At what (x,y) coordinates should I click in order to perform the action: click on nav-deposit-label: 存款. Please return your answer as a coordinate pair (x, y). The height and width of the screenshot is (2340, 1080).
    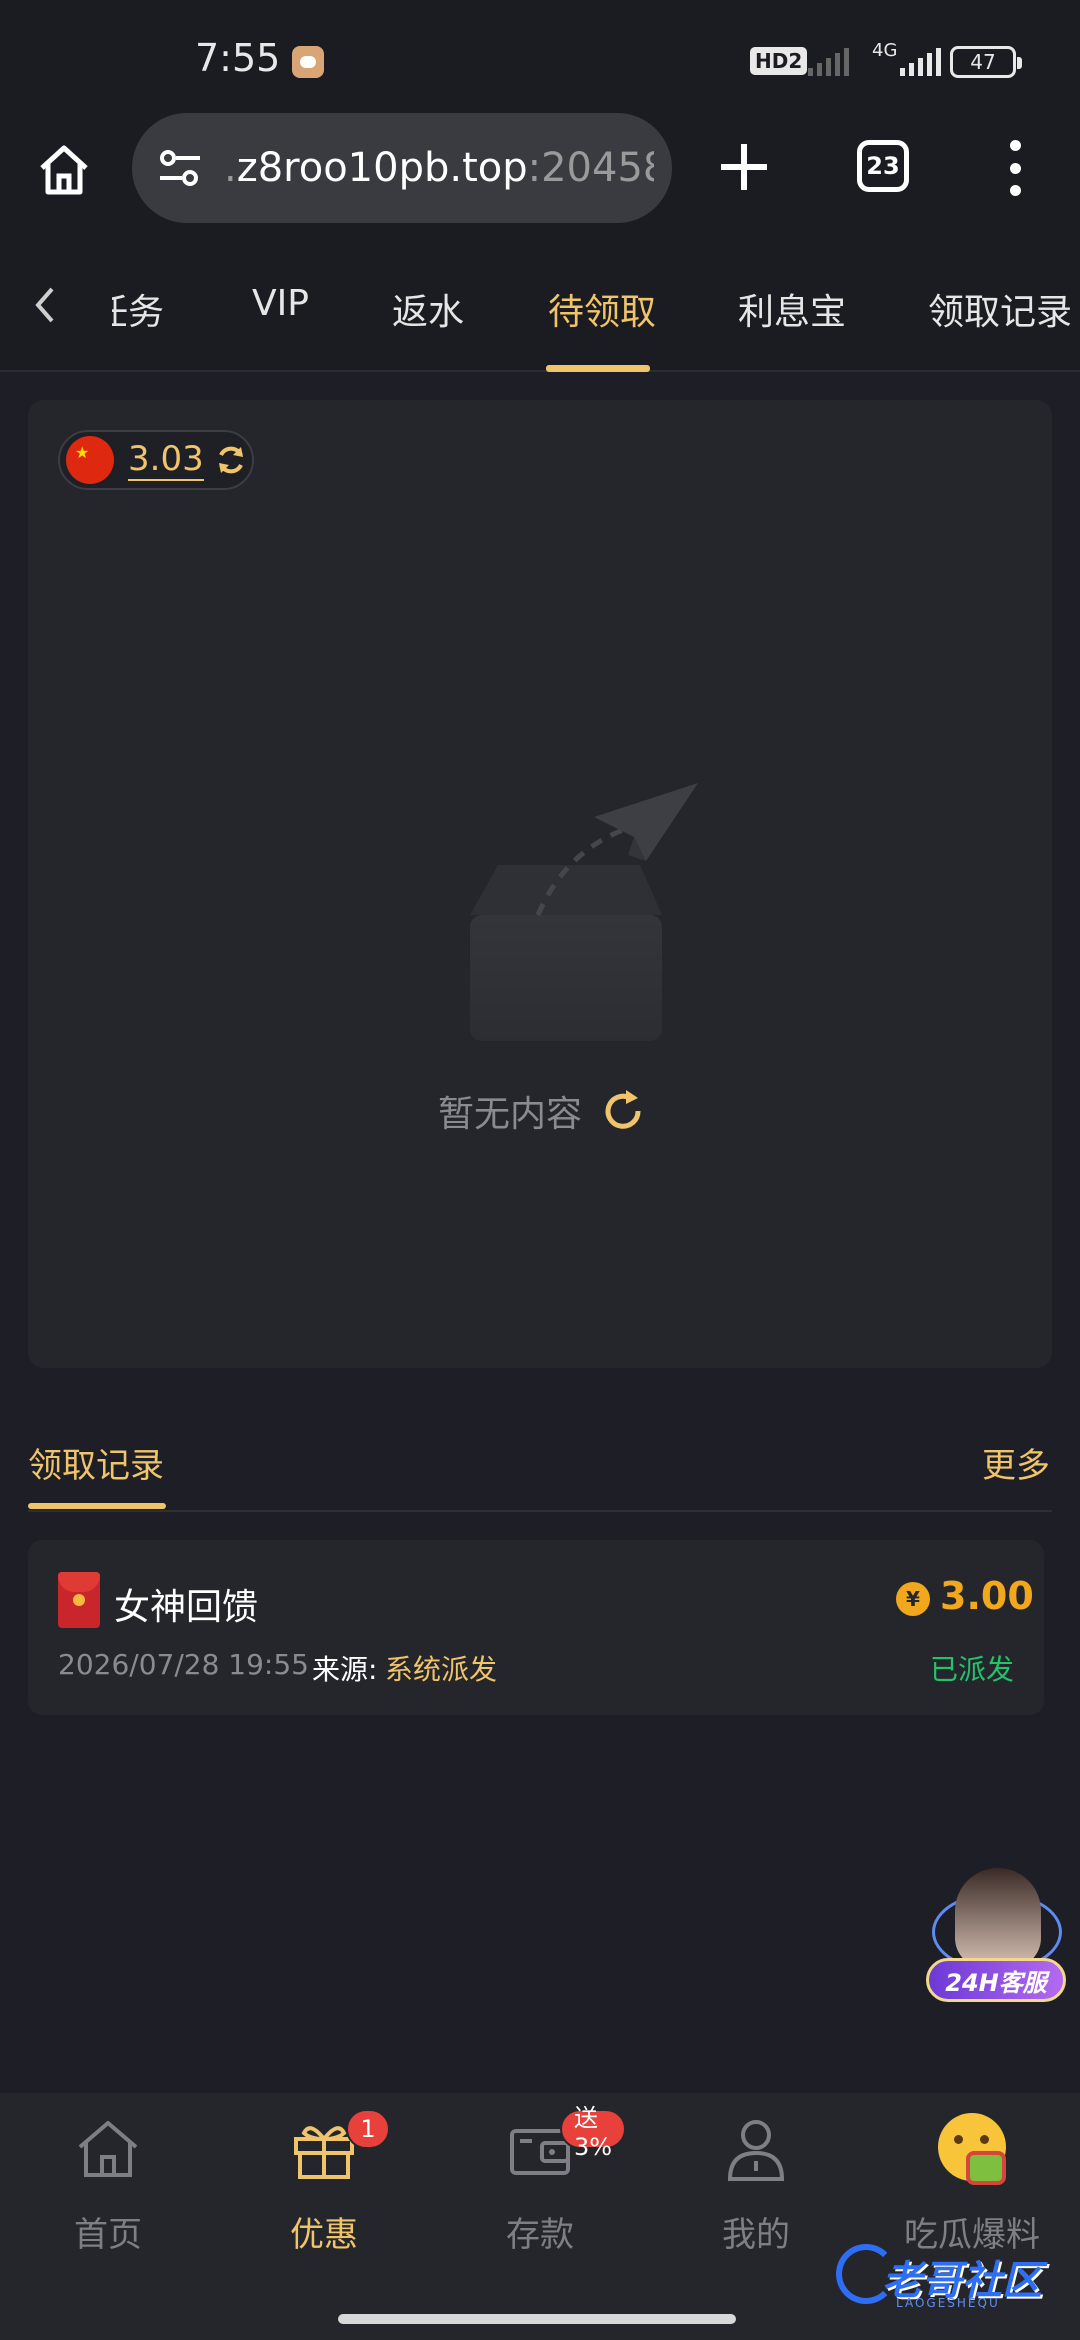
    Looking at the image, I should click on (540, 2235).